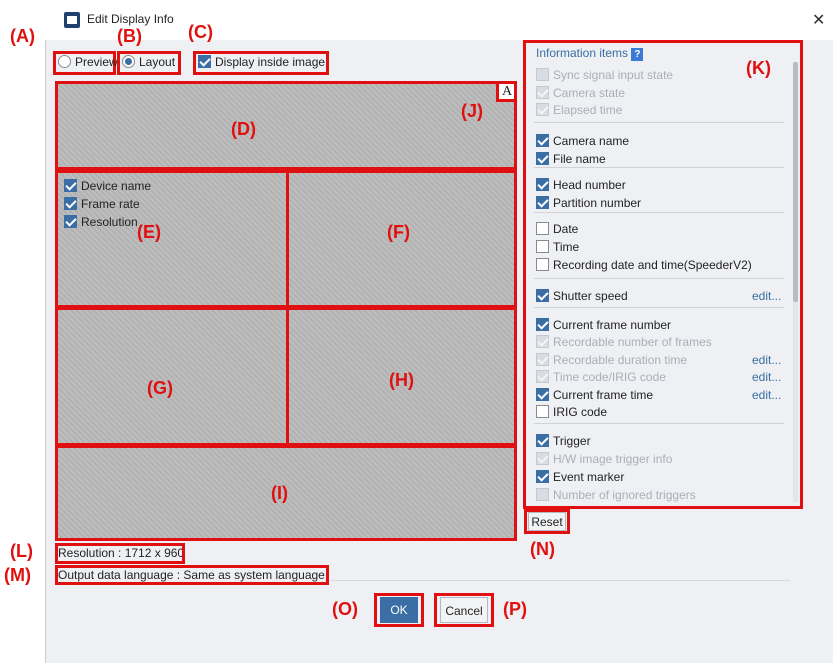 The height and width of the screenshot is (663, 833). Describe the element at coordinates (109, 222) in the screenshot. I see `panel-e-item-label: Resolution` at that location.